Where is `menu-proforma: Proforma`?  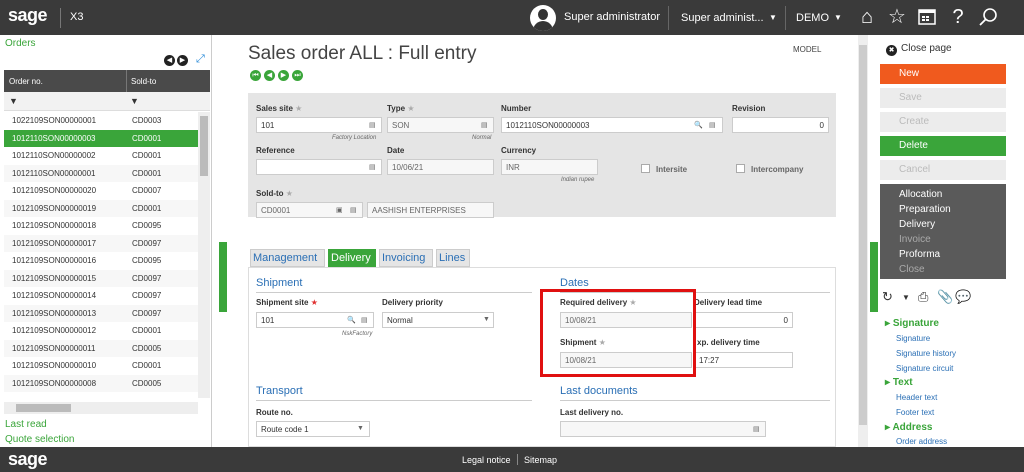 menu-proforma: Proforma is located at coordinates (919, 254).